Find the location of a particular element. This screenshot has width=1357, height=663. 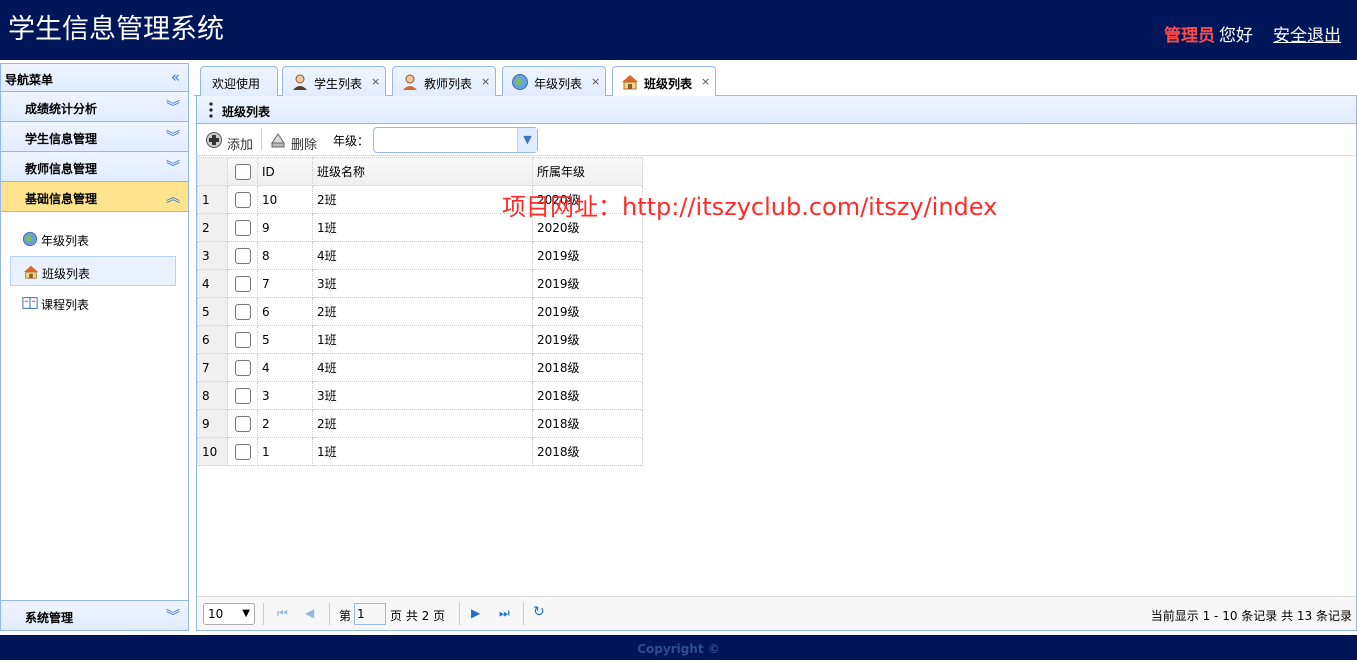

logout-link: 安全退出 is located at coordinates (1307, 36).